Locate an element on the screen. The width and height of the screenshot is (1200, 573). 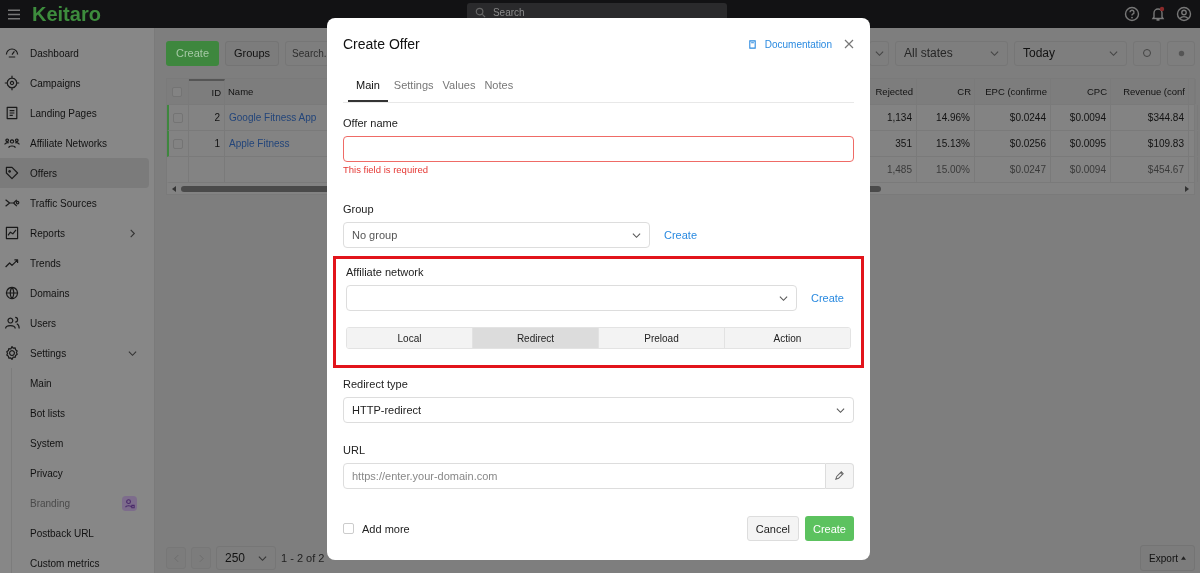
field-label: URL is located at coordinates (354, 450).